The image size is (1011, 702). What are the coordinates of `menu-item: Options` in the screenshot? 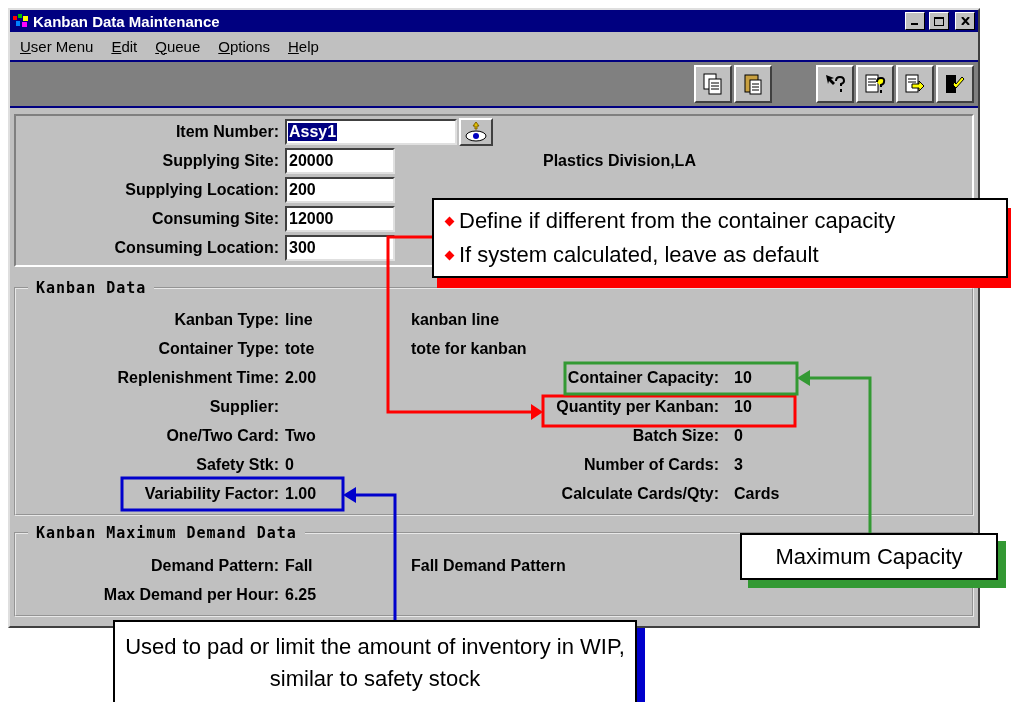 It's located at (244, 46).